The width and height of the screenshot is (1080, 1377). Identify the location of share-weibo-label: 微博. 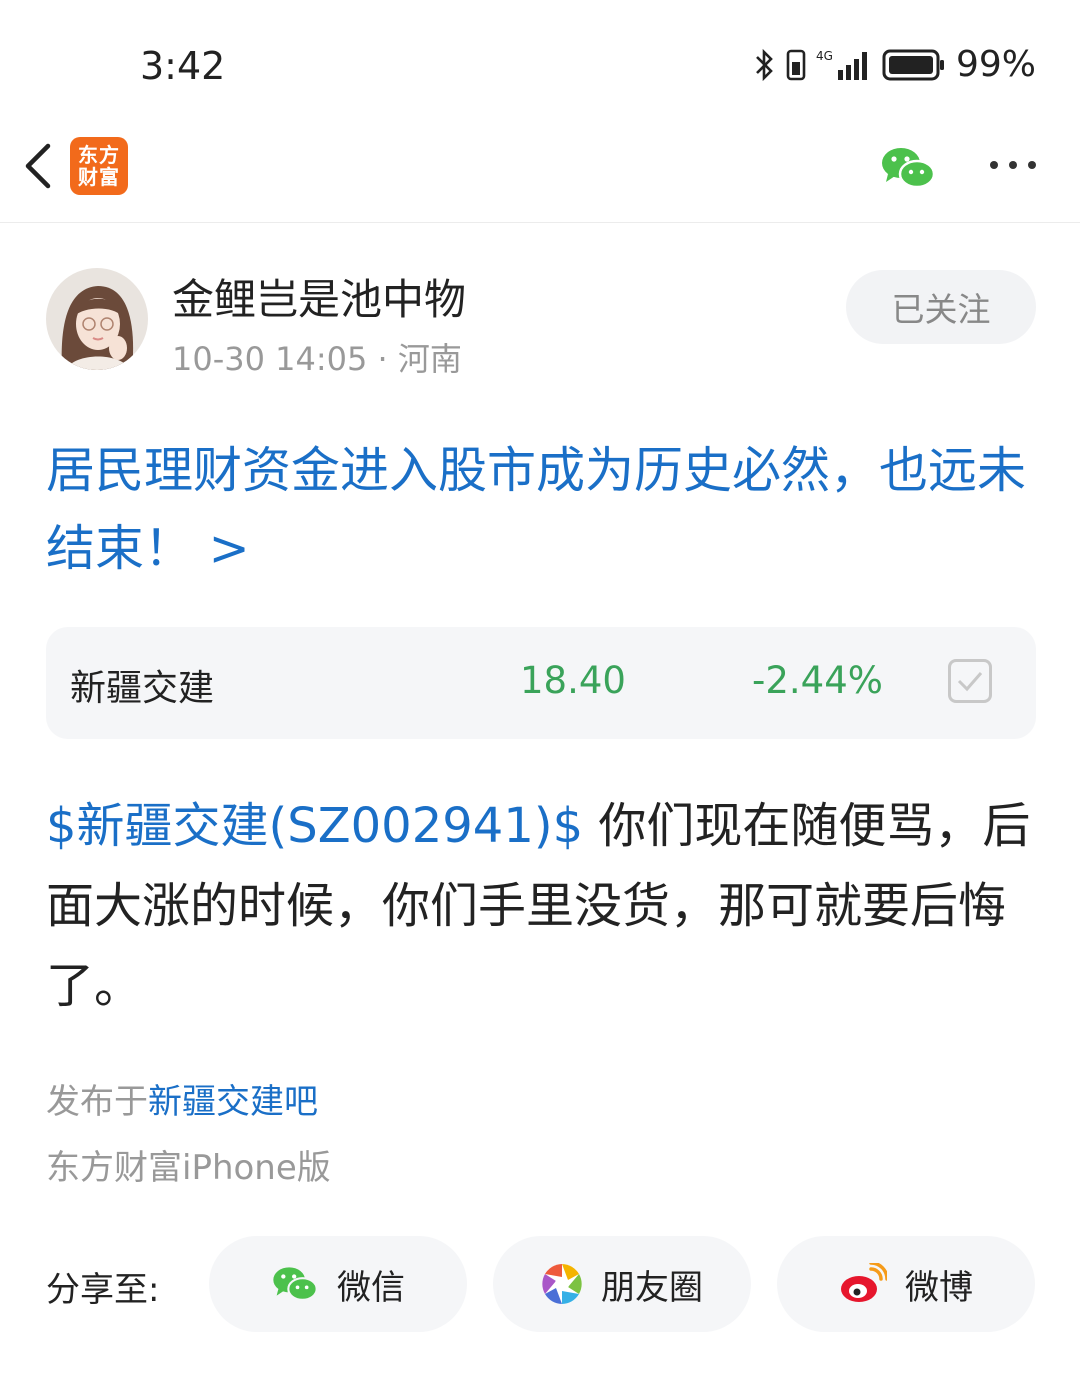
(939, 1287).